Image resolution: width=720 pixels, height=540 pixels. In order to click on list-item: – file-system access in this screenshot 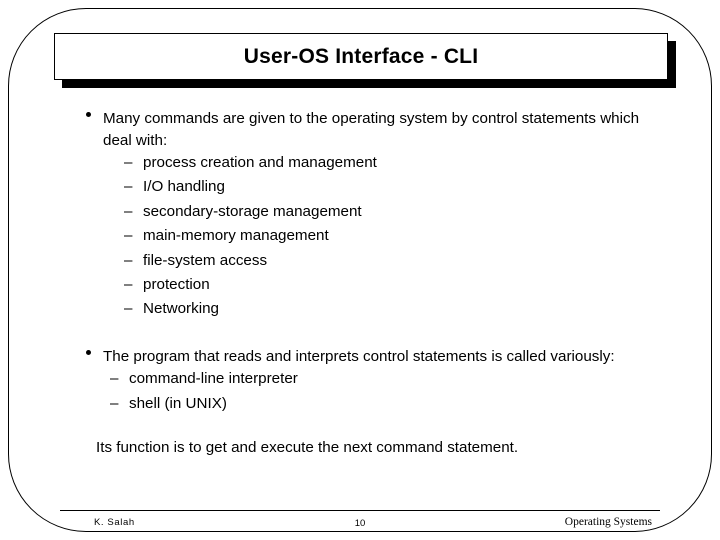, I will do `click(360, 261)`.